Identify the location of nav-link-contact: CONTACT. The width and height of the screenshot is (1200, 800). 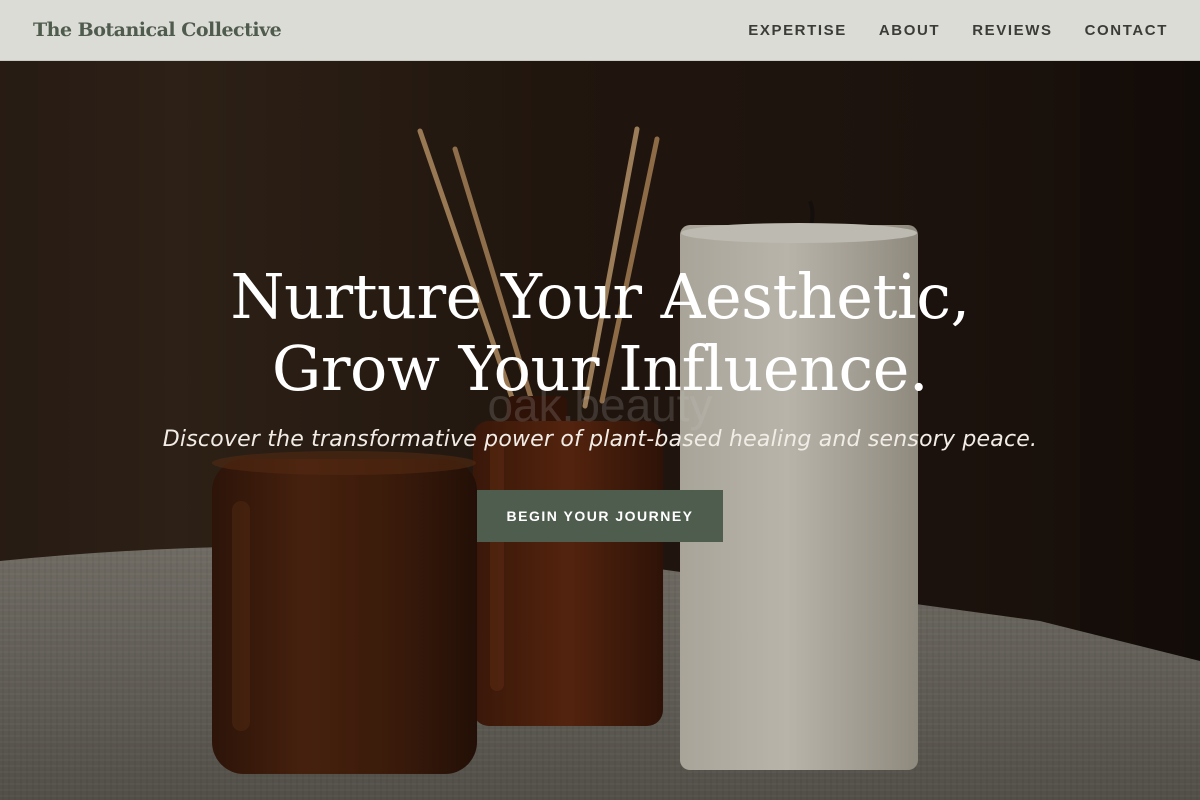
(1126, 30).